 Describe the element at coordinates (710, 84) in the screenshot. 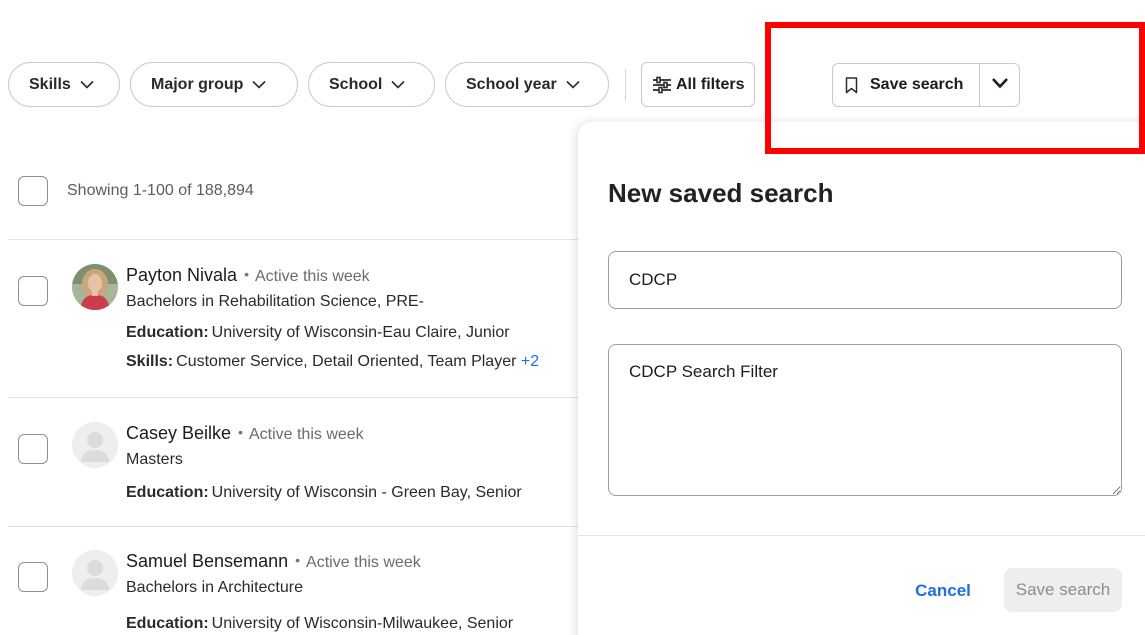

I see `all-filters-label: All filters` at that location.